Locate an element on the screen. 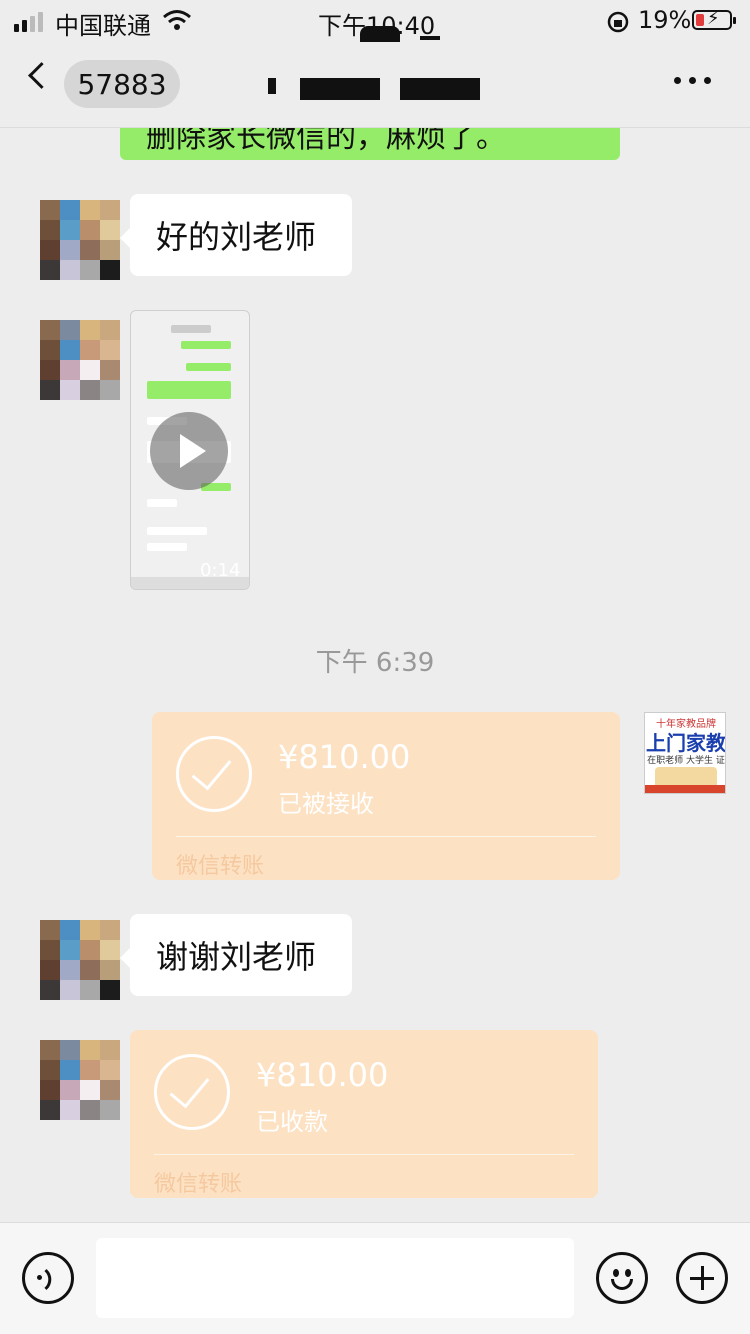  received-message-bubble: 好的刘老师 is located at coordinates (236, 235).